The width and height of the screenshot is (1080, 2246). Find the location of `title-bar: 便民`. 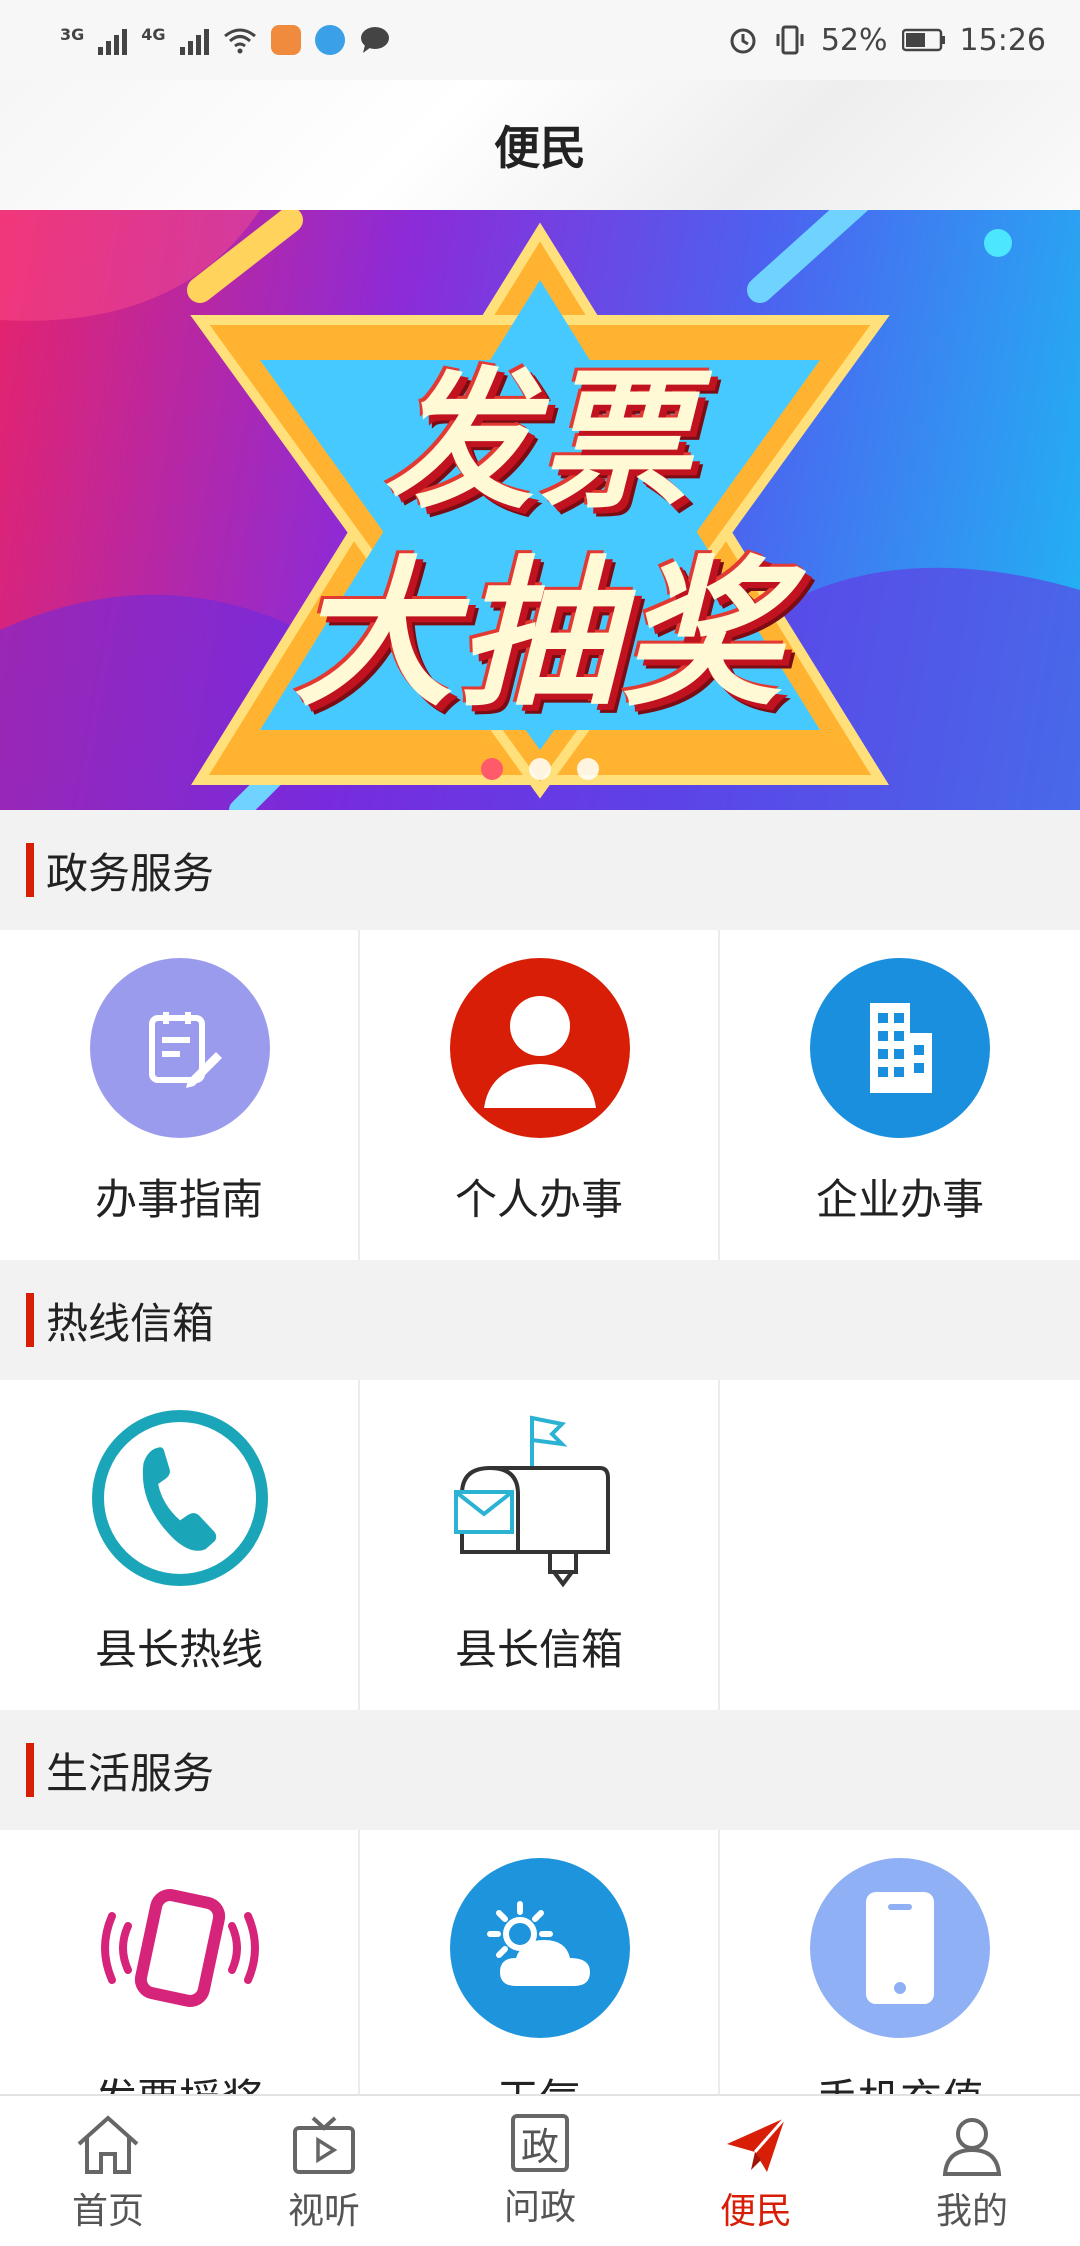

title-bar: 便民 is located at coordinates (540, 145).